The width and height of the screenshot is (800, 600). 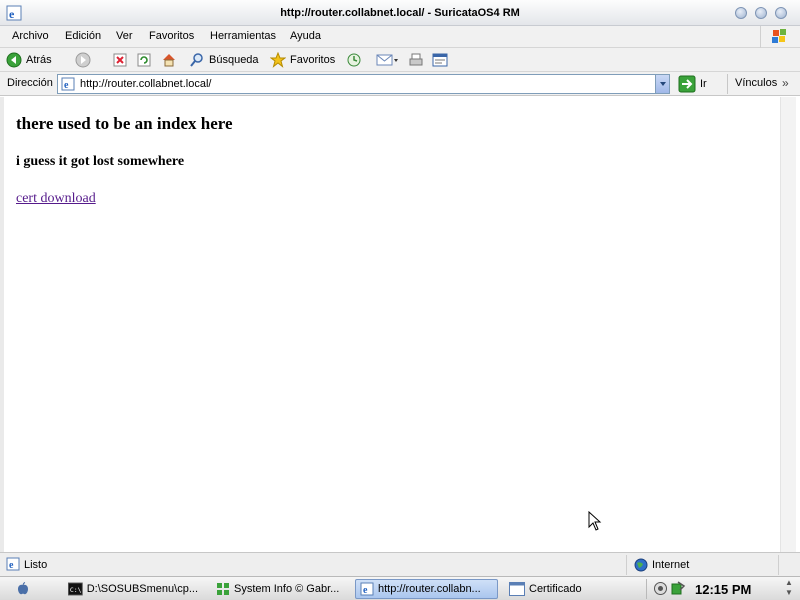 I want to click on menu-ver: Ver, so click(x=124, y=36).